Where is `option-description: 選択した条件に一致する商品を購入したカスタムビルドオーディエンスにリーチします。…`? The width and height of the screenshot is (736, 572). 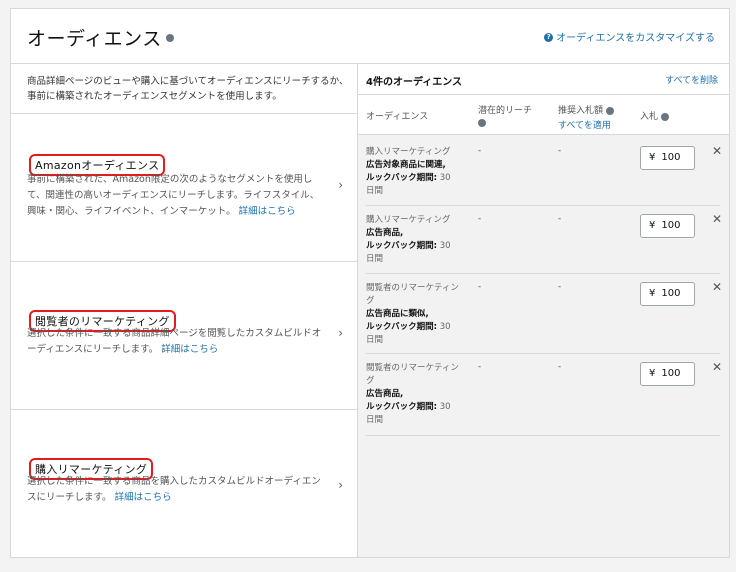
option-description: 選択した条件に一致する商品を購入したカスタムビルドオーディエンスにリーチします。… is located at coordinates (177, 490).